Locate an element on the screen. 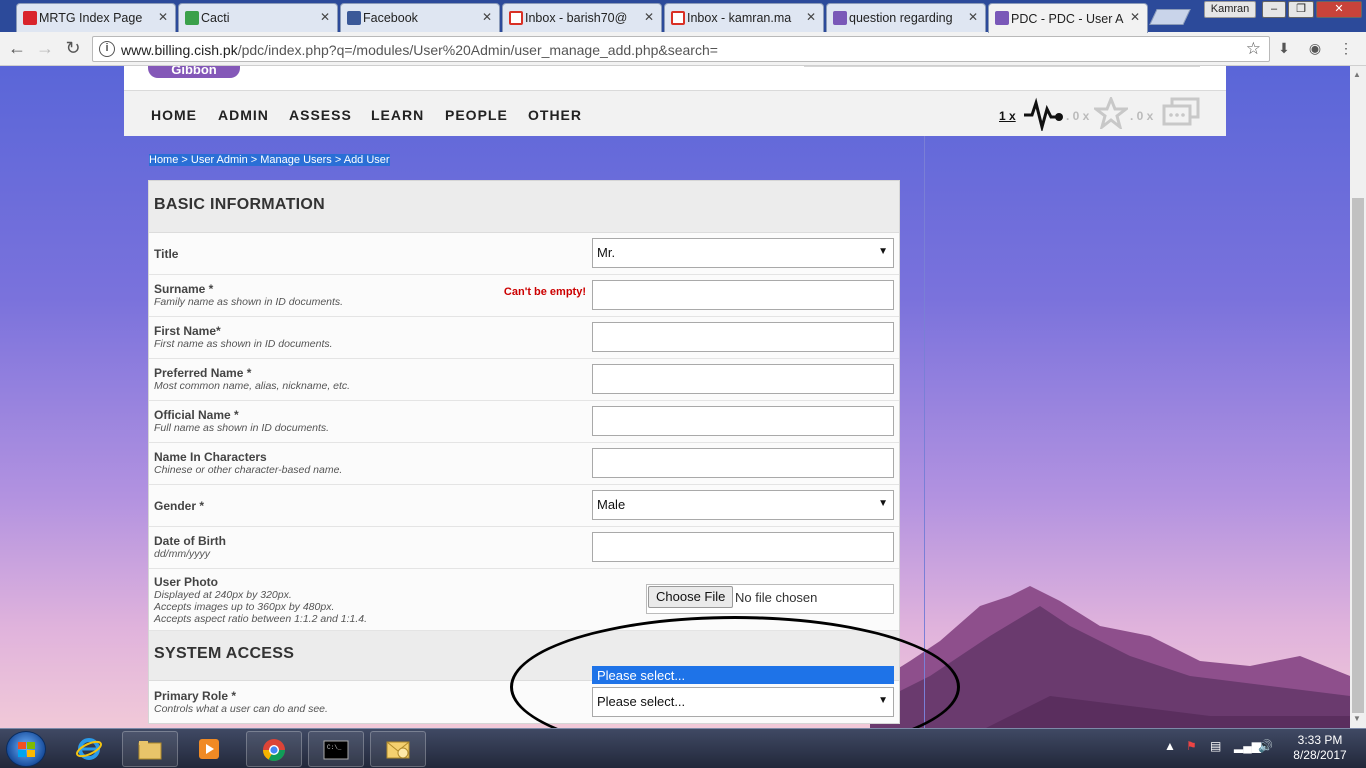 This screenshot has height=768, width=1366. page-scrollbar: ▲ ▼ is located at coordinates (1358, 397).